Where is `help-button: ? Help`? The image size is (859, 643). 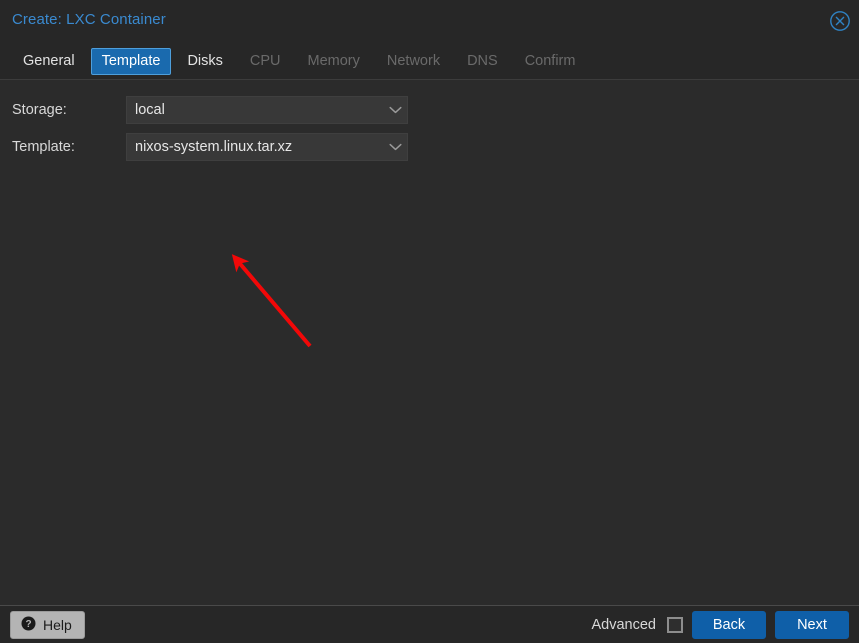
help-button: ? Help is located at coordinates (47, 624).